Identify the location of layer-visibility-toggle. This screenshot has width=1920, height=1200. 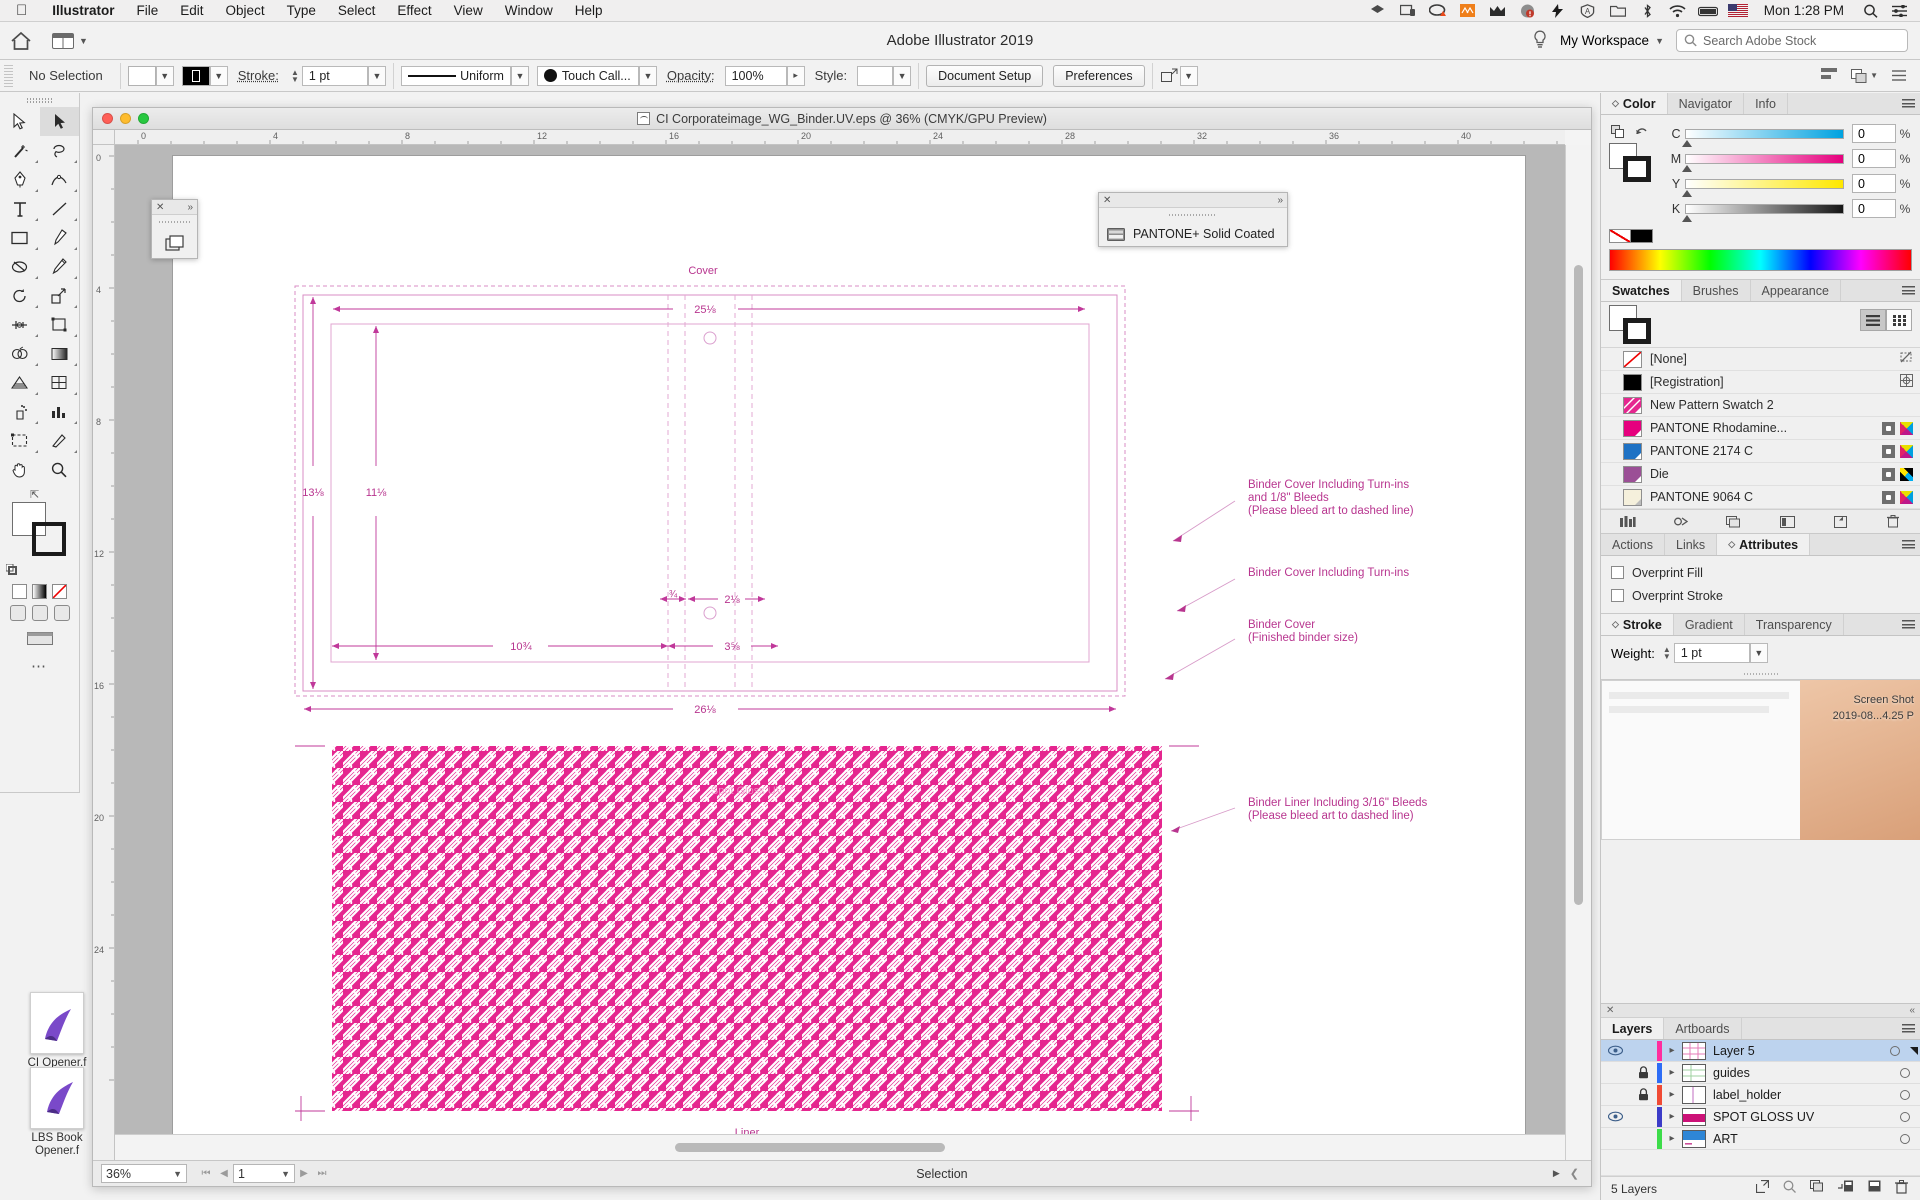
(1615, 1116).